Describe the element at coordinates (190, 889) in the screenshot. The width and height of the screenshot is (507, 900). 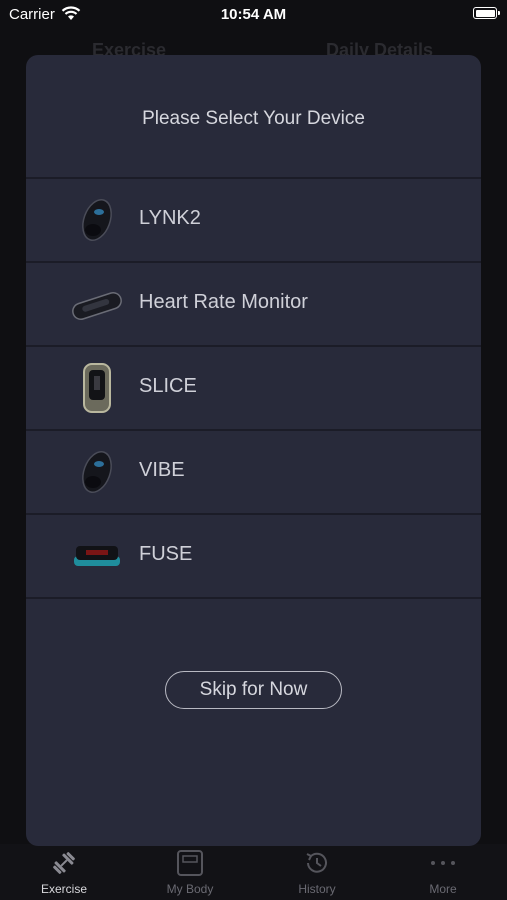
I see `tab-my-body-label: My Body` at that location.